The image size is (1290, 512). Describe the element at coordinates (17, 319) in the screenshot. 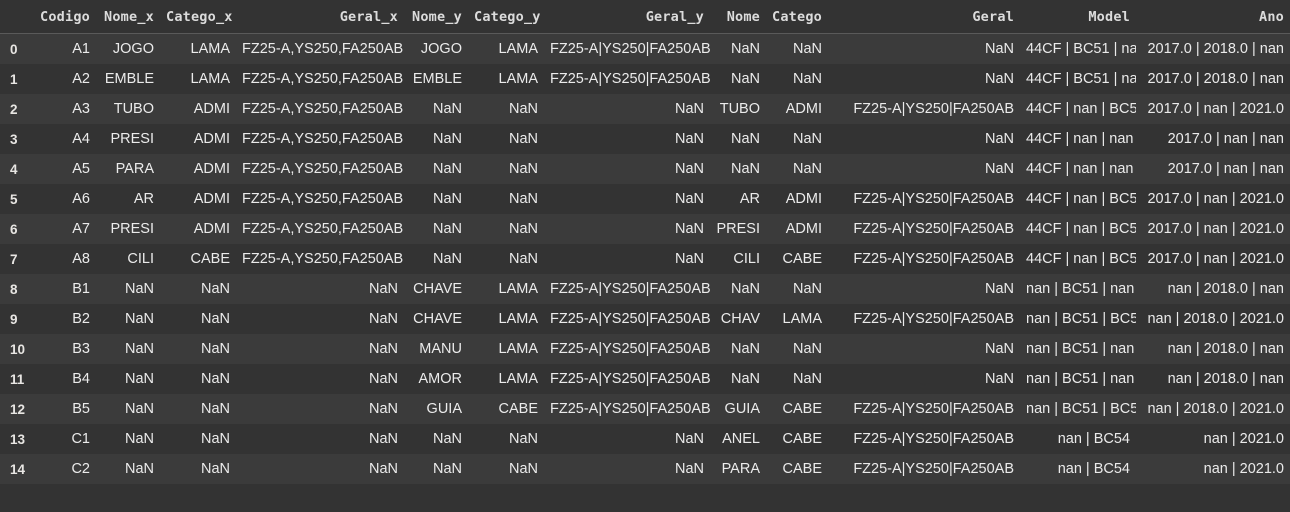

I see `row-index-label: 9` at that location.